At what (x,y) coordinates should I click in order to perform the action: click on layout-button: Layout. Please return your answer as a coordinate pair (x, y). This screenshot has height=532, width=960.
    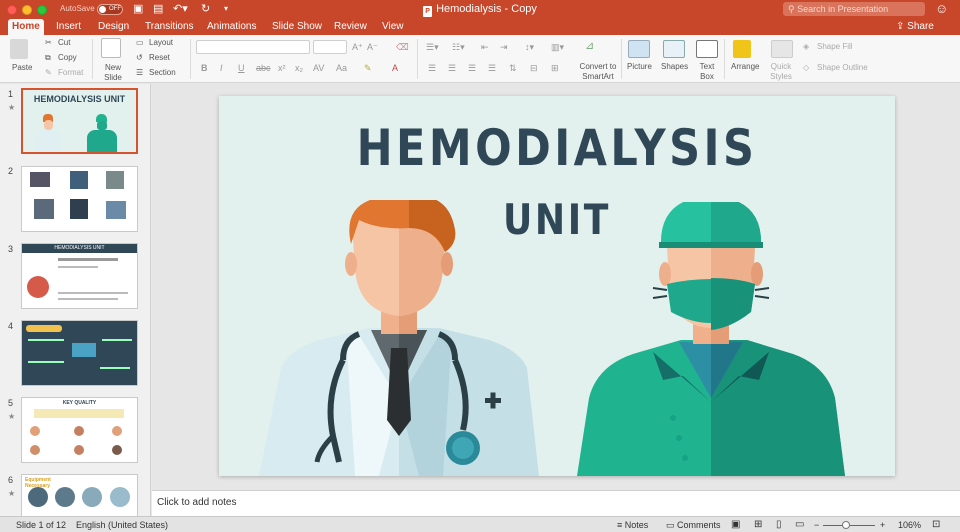
    Looking at the image, I should click on (161, 43).